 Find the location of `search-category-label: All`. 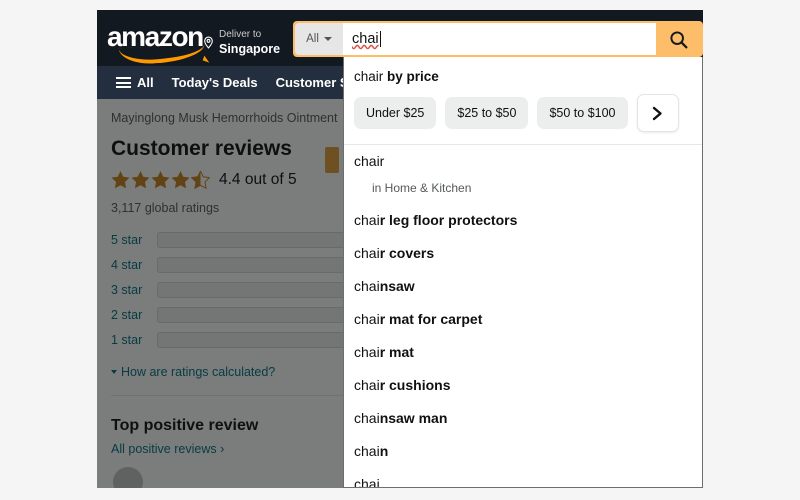

search-category-label: All is located at coordinates (312, 39).